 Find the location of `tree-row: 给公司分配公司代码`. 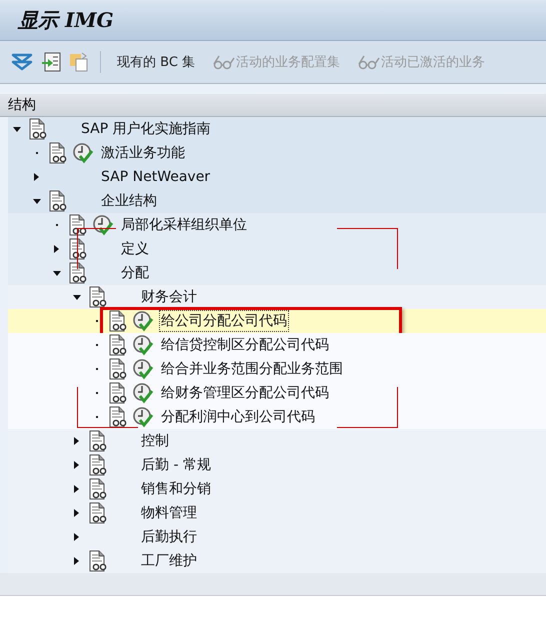

tree-row: 给公司分配公司代码 is located at coordinates (277, 321).